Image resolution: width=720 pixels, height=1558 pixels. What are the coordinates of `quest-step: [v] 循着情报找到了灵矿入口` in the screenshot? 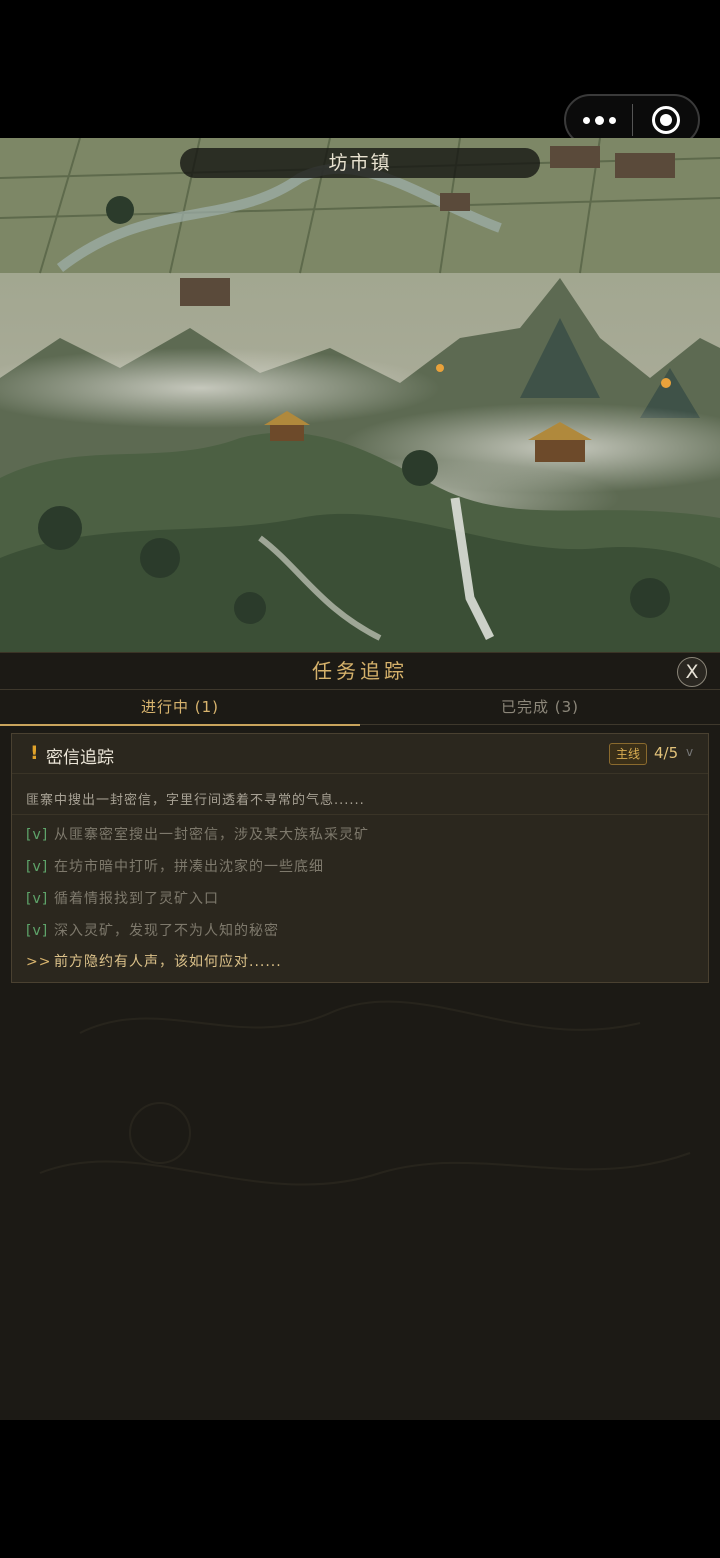 It's located at (122, 899).